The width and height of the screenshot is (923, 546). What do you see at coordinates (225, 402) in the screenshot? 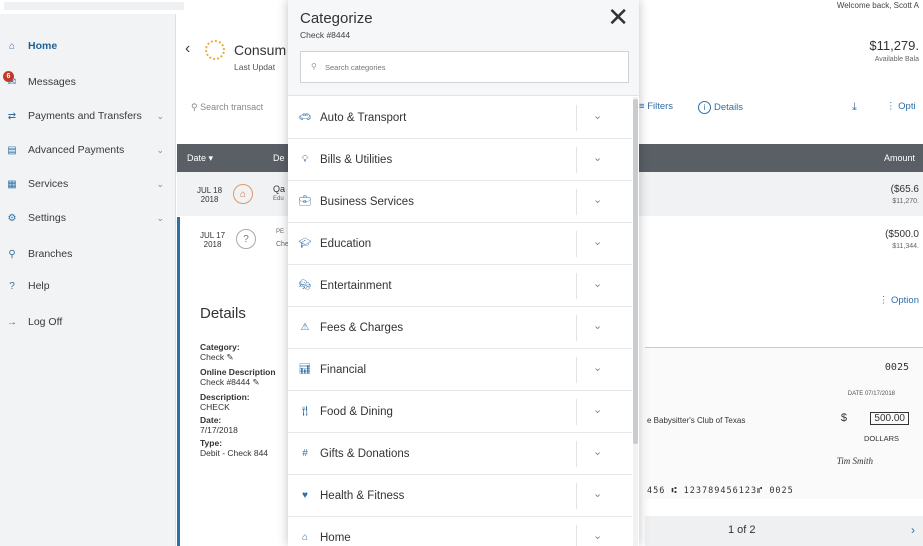
I see `detail-description: Description: CHECK` at bounding box center [225, 402].